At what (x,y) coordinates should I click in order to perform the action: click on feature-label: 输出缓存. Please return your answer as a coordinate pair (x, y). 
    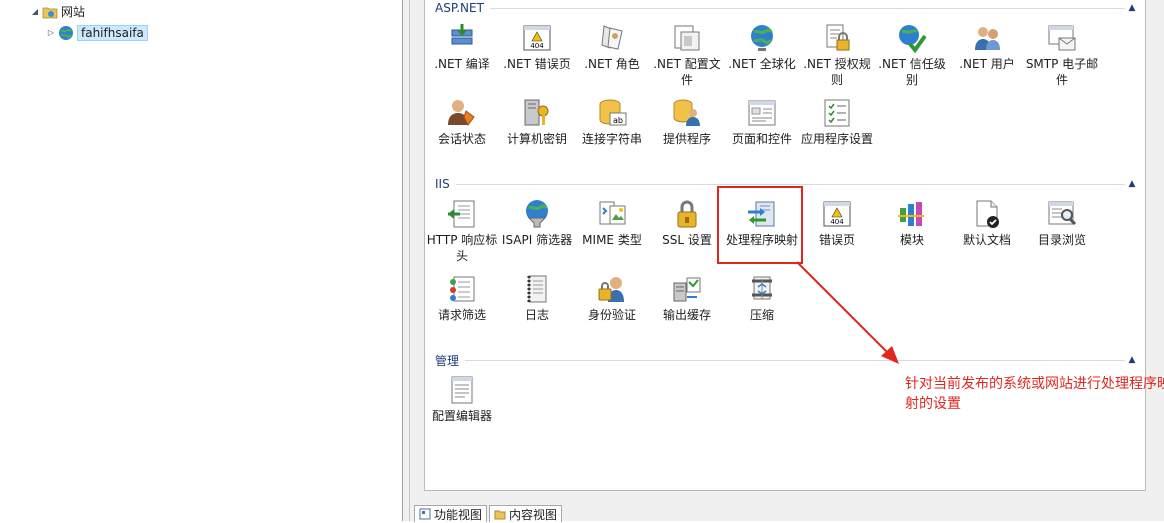
    Looking at the image, I should click on (686, 315).